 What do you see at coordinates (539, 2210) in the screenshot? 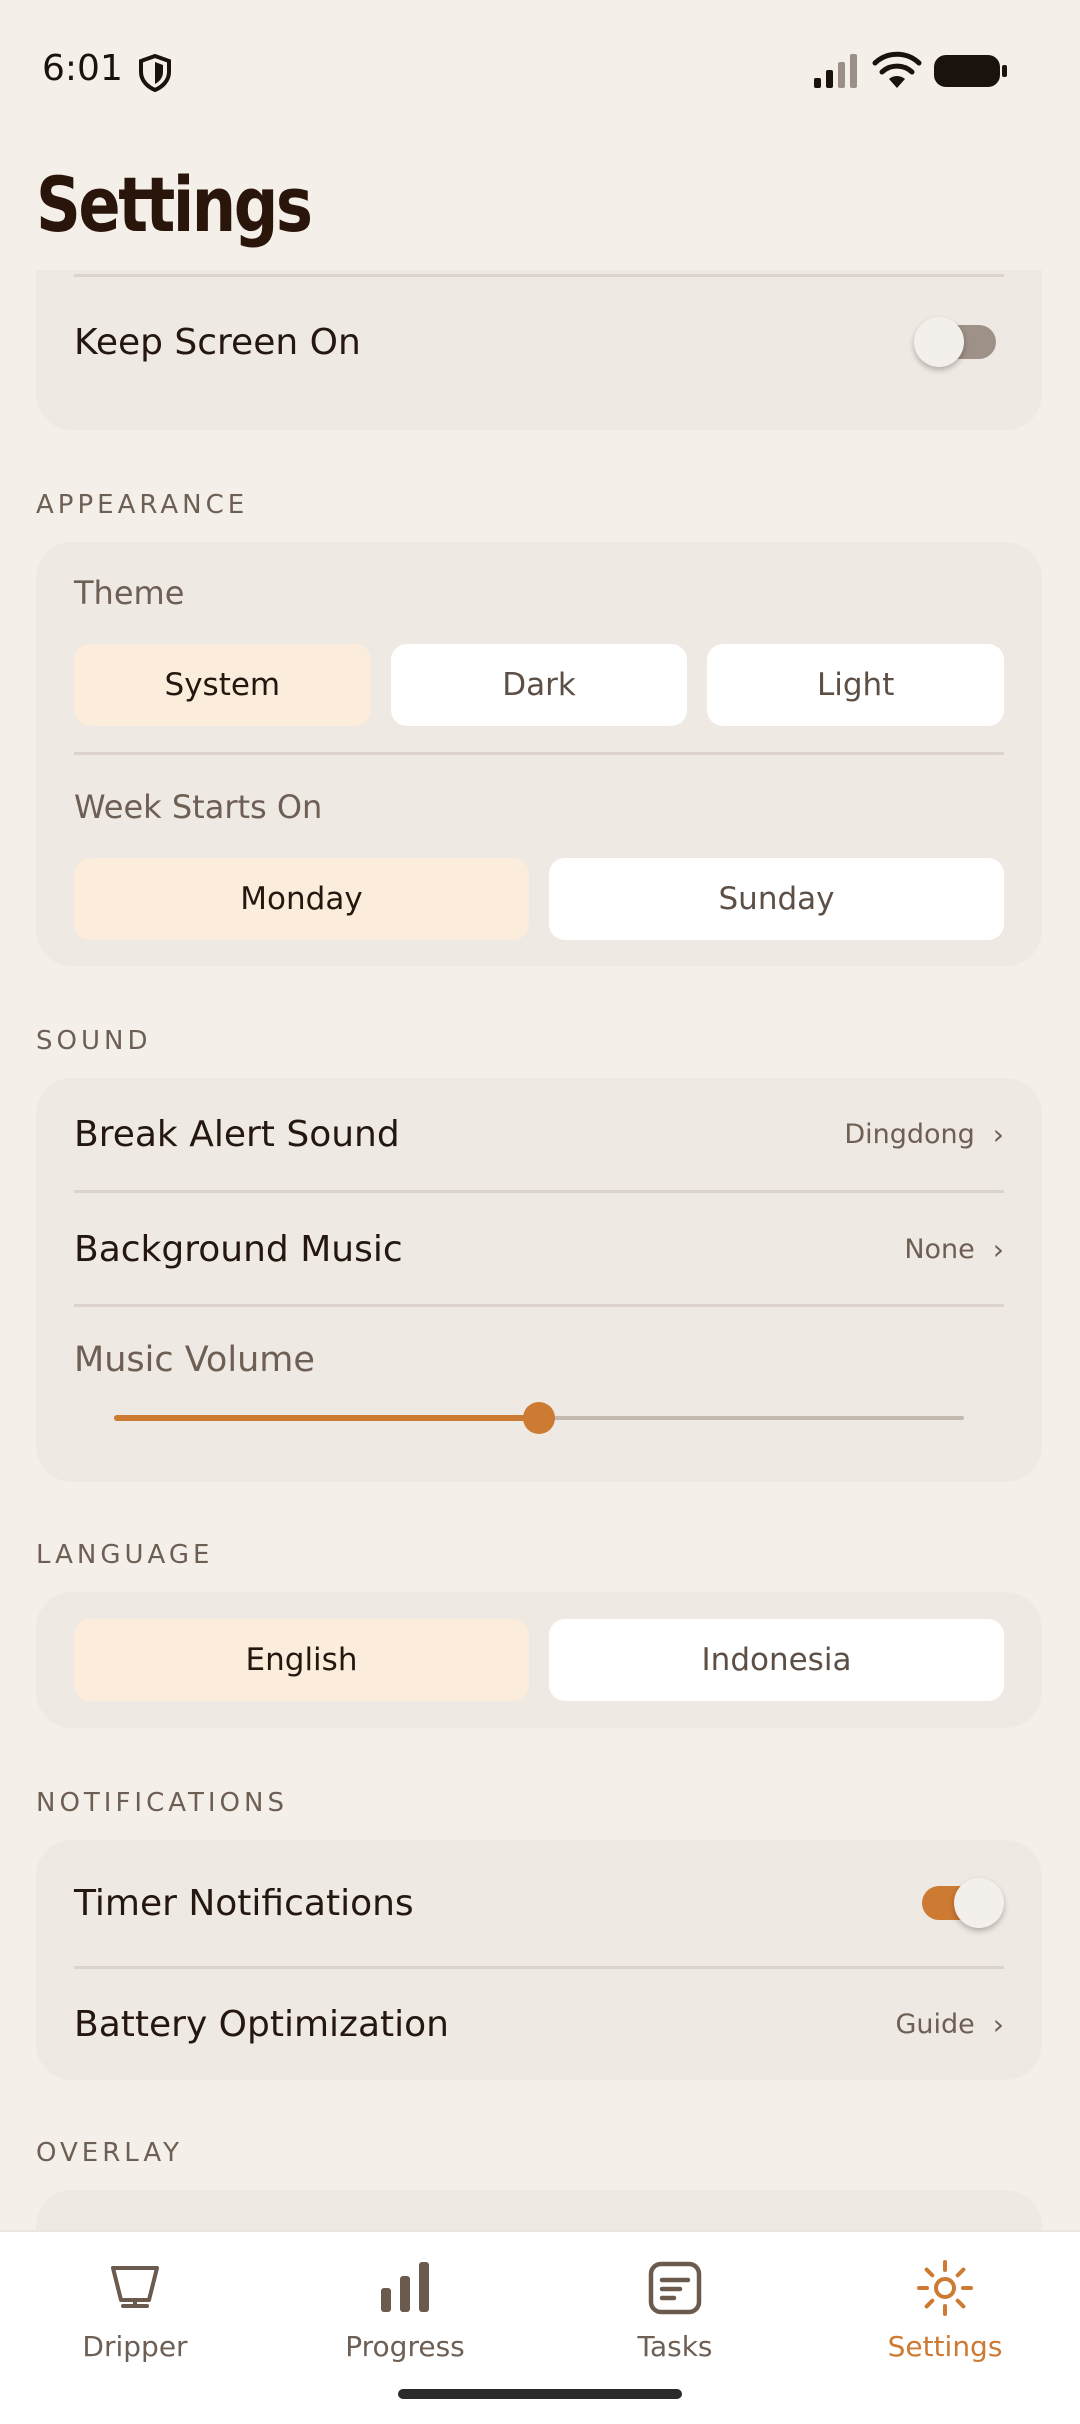
I see `overlay-card` at bounding box center [539, 2210].